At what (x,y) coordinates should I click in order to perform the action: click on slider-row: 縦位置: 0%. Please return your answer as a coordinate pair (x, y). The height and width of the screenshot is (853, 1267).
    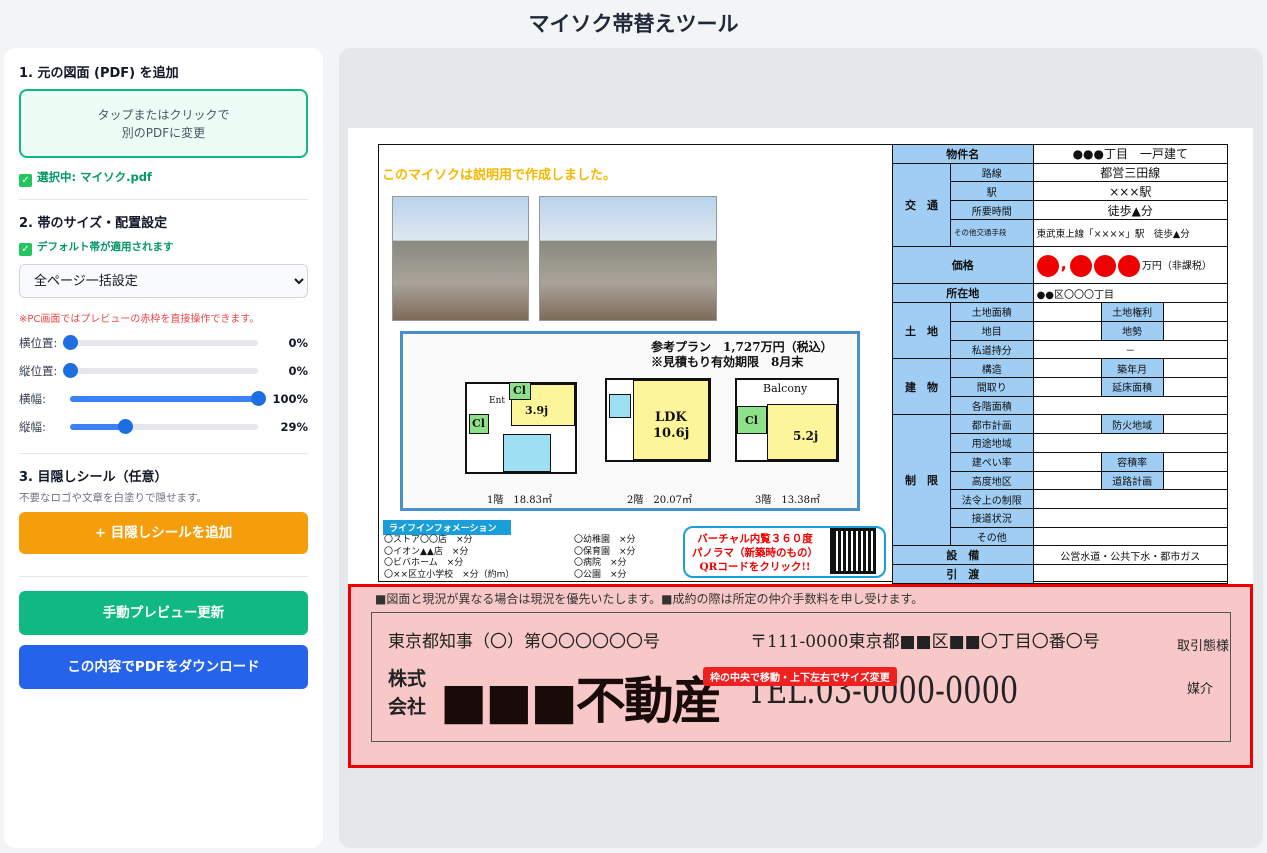
    Looking at the image, I should click on (163, 371).